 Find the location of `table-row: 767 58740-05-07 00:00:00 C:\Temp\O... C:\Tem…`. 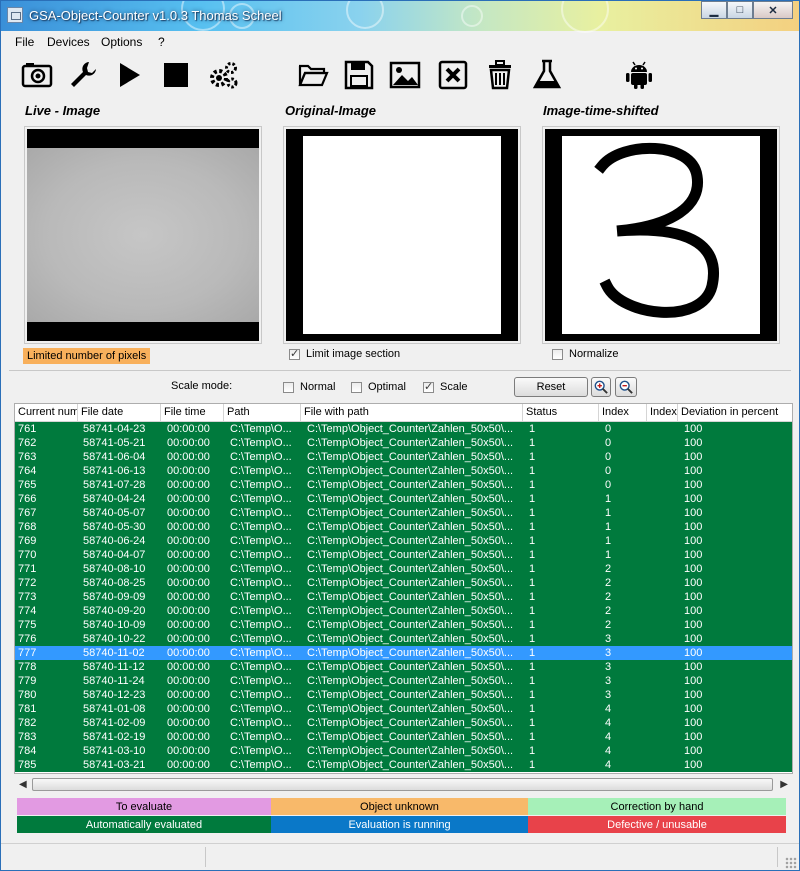

table-row: 767 58740-05-07 00:00:00 C:\Temp\O... C:\Tem… is located at coordinates (403, 513).